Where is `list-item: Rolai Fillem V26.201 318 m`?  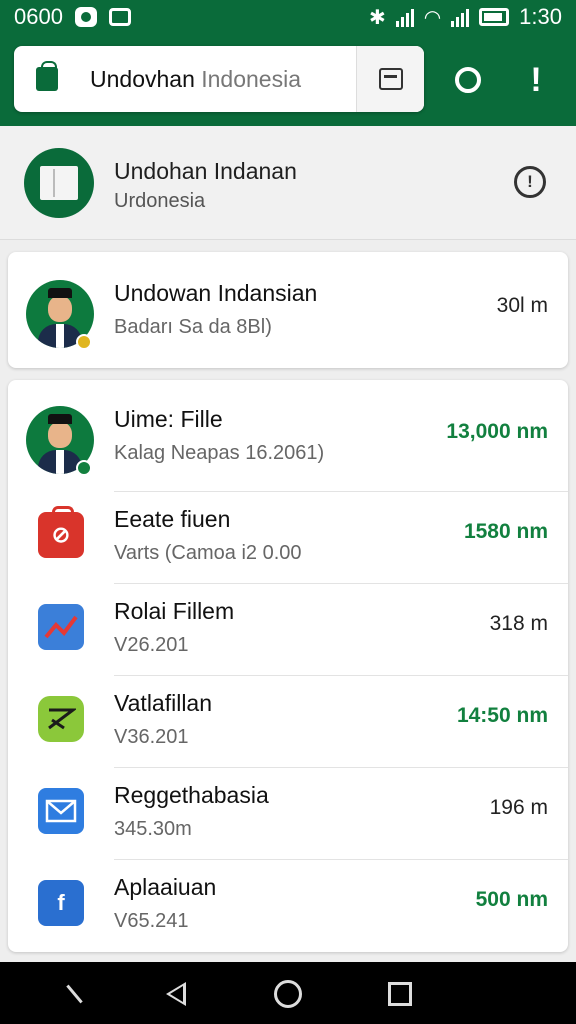 list-item: Rolai Fillem V26.201 318 m is located at coordinates (288, 628).